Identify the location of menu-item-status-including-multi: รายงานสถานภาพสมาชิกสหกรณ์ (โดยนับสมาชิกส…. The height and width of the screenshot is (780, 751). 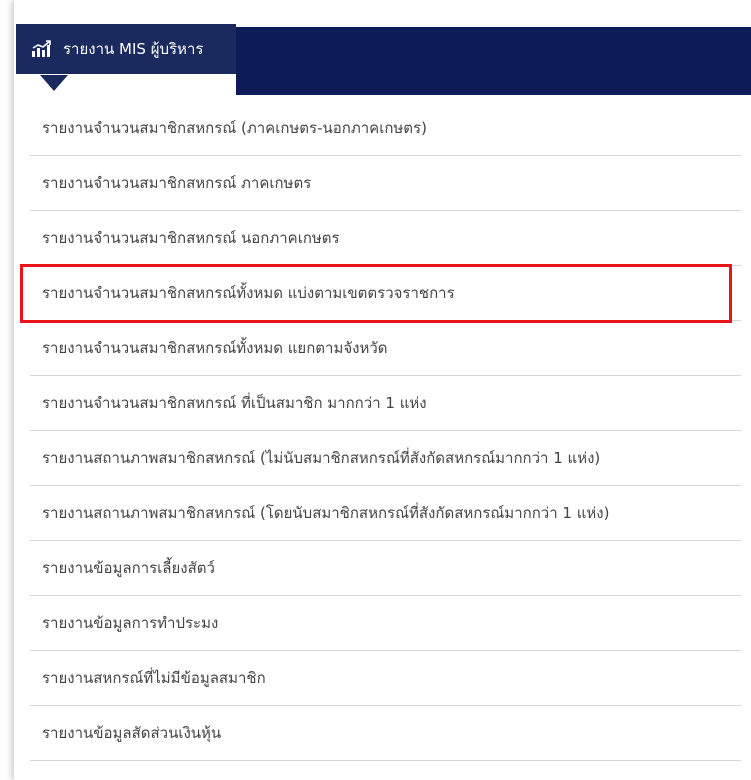
(385, 513).